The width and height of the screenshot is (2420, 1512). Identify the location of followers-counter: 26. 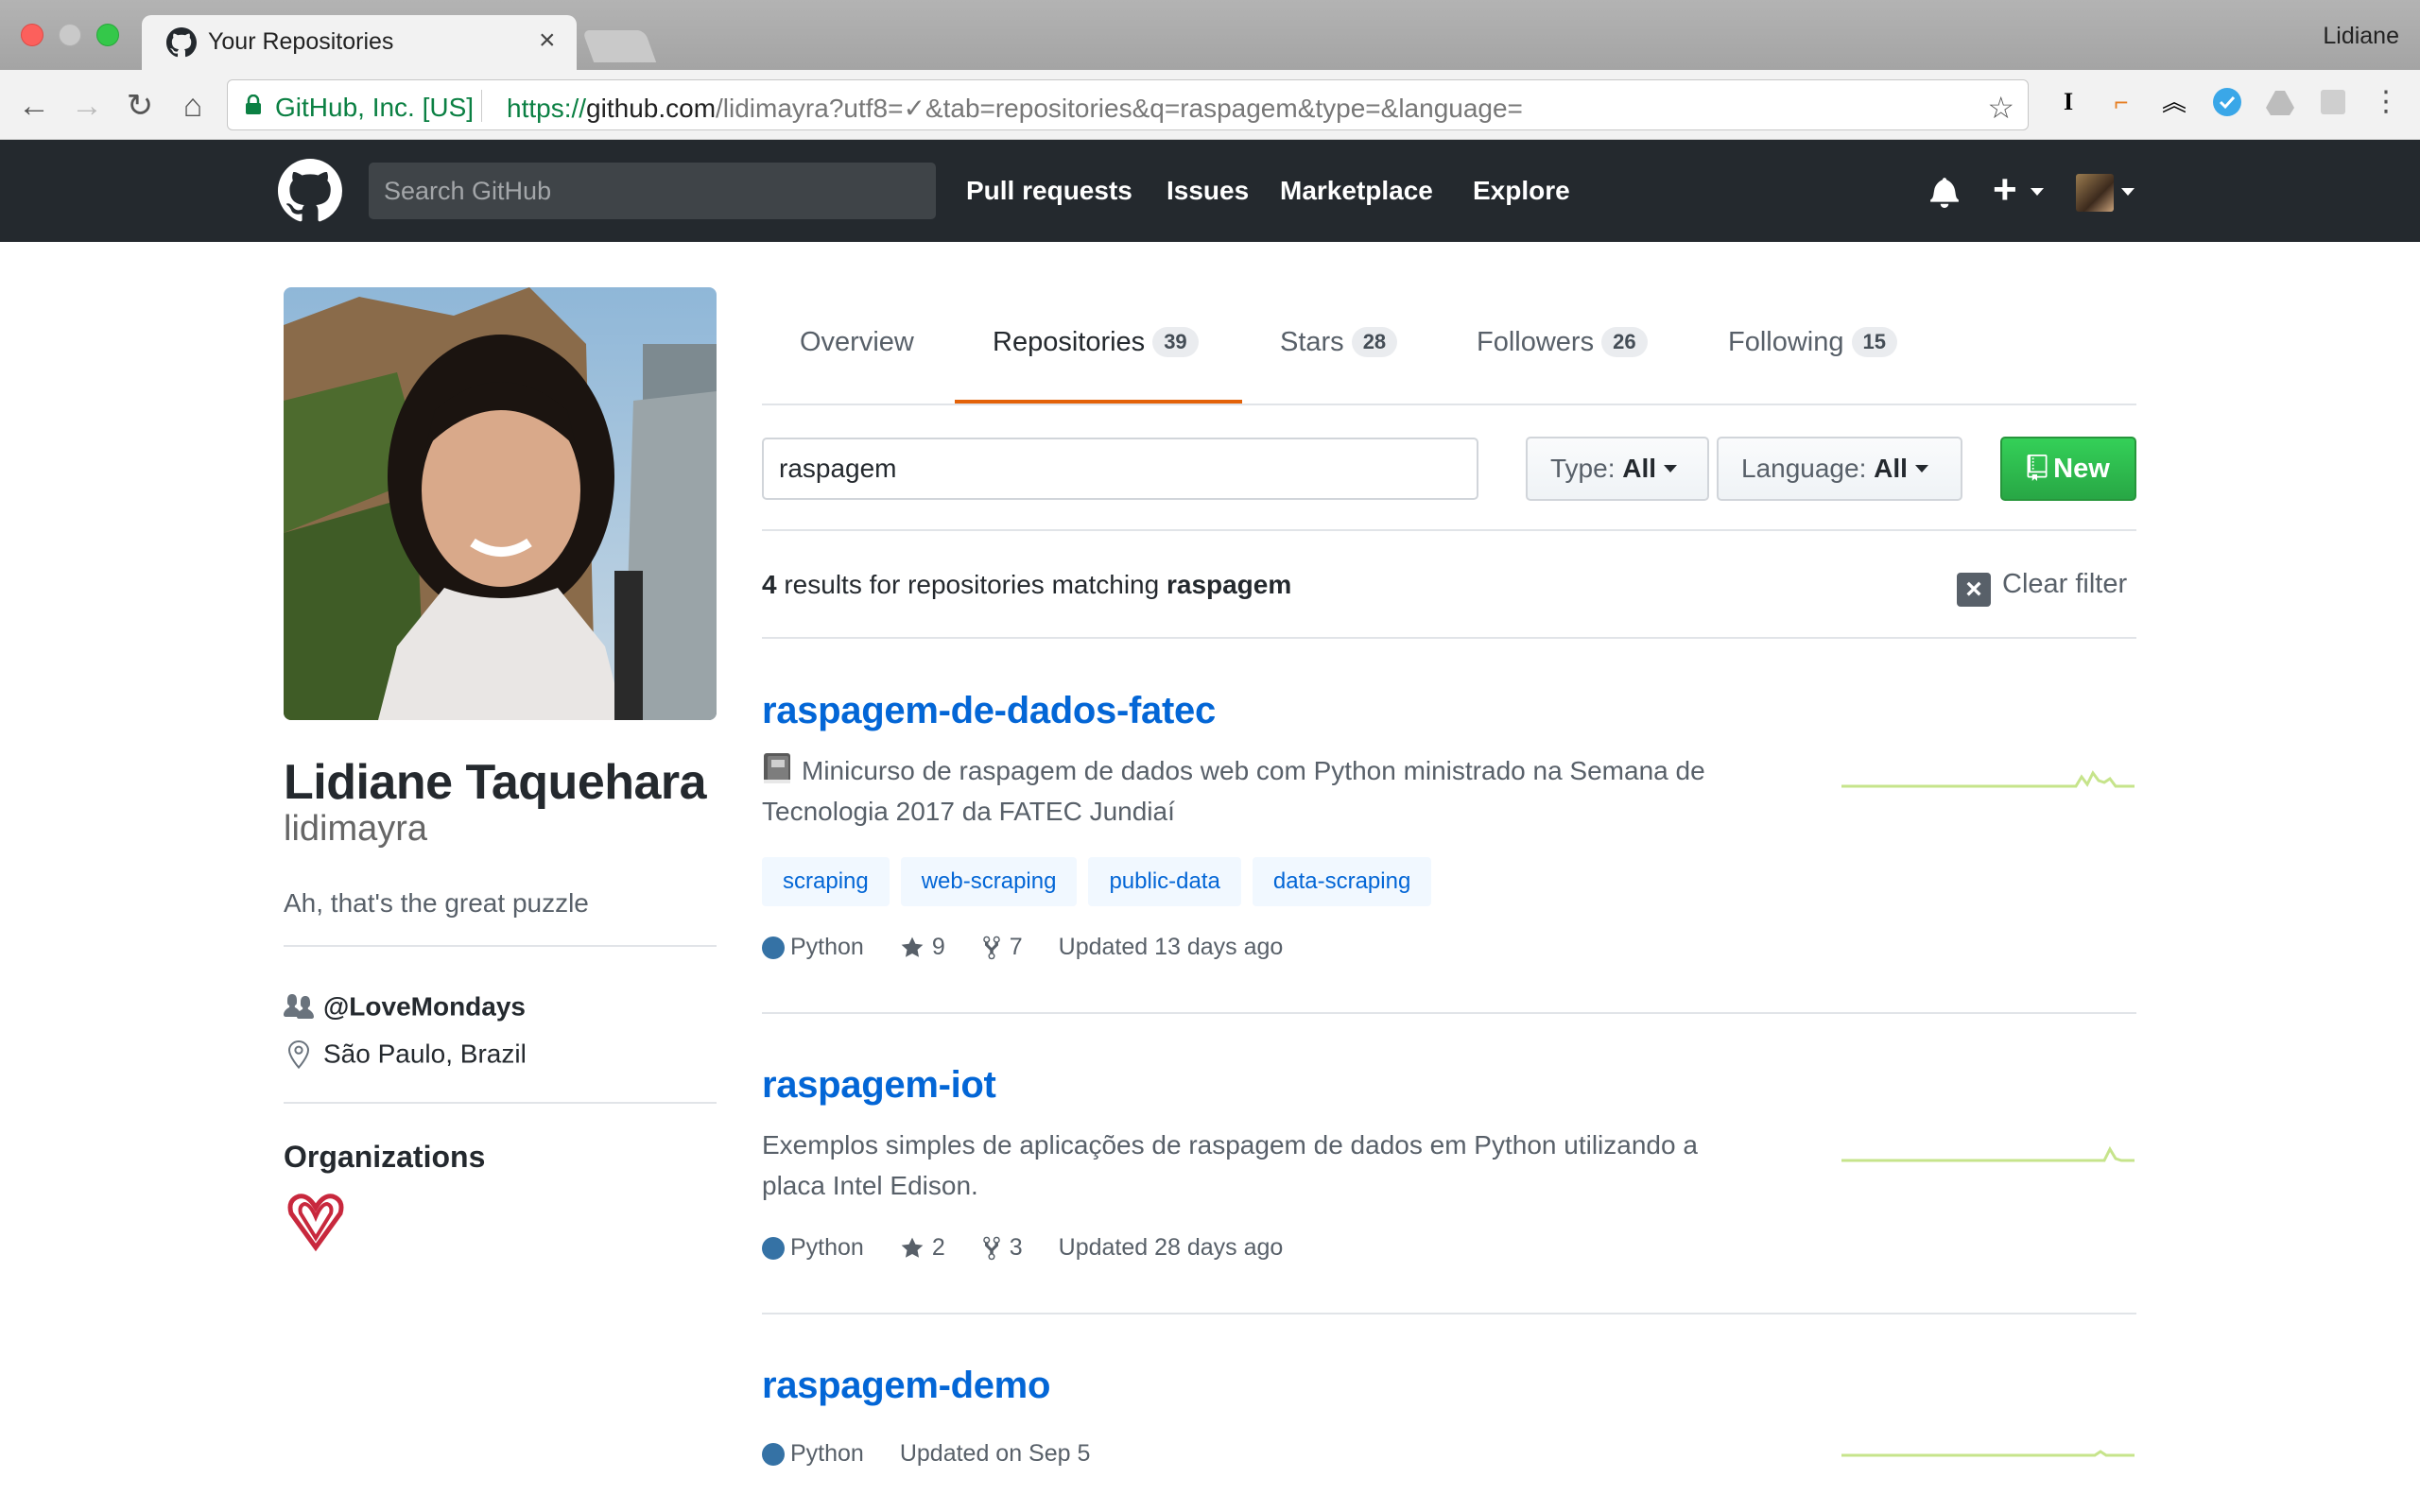
(1624, 342).